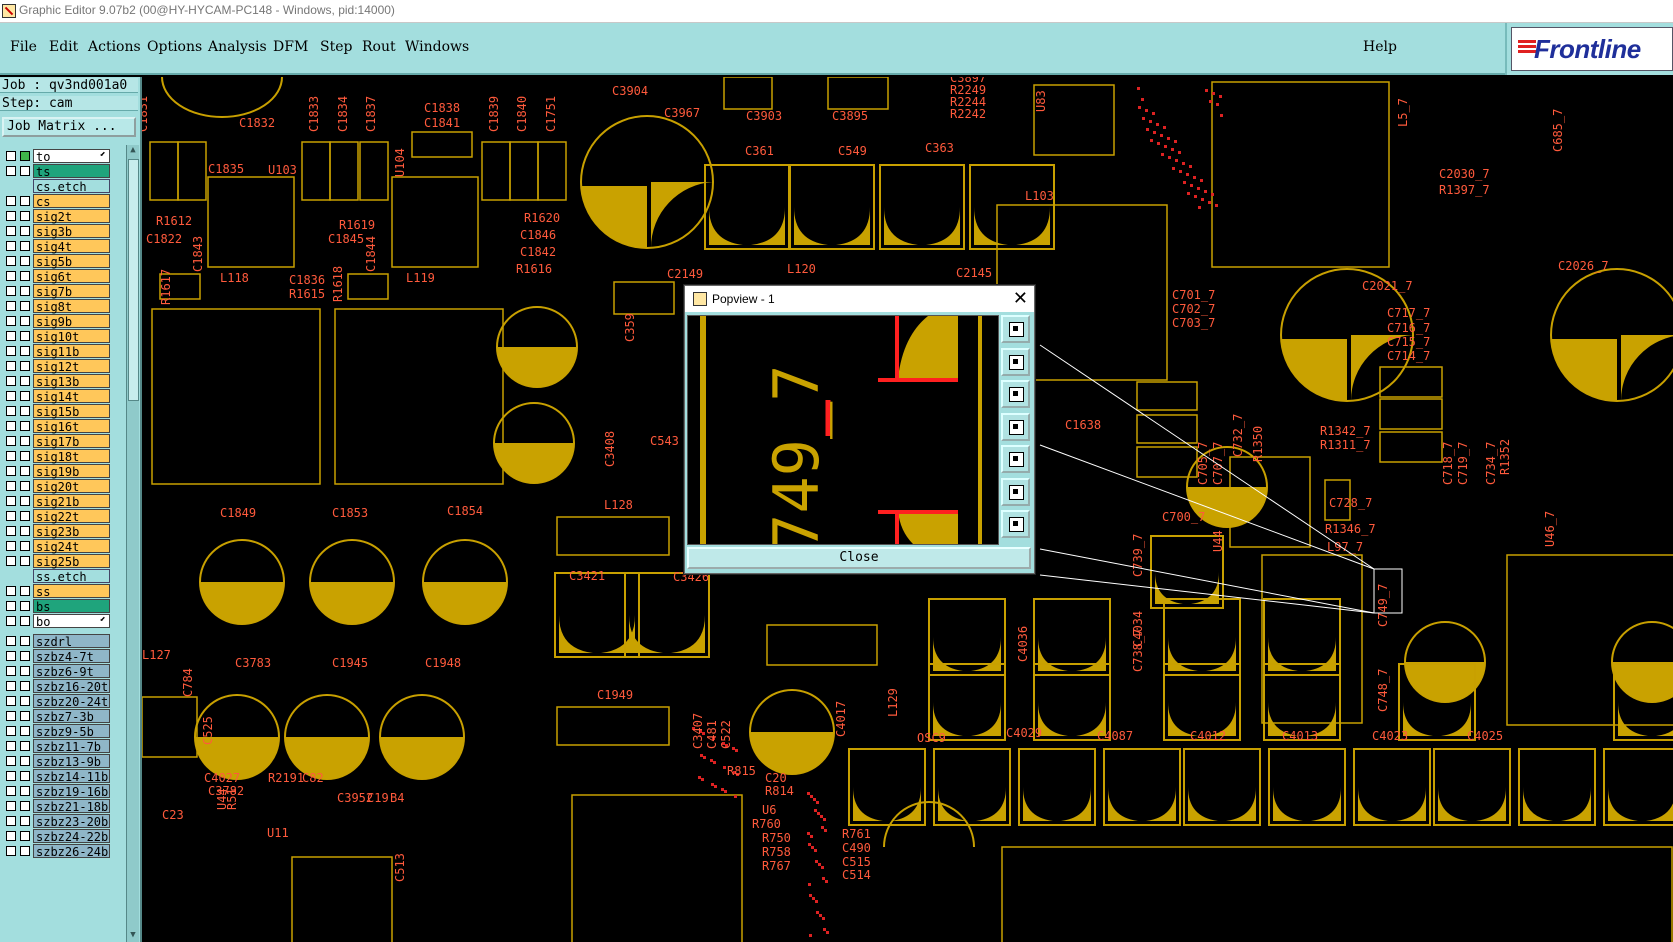  What do you see at coordinates (57, 851) in the screenshot?
I see `layer-row-szbz26-24b: szbz26-24b` at bounding box center [57, 851].